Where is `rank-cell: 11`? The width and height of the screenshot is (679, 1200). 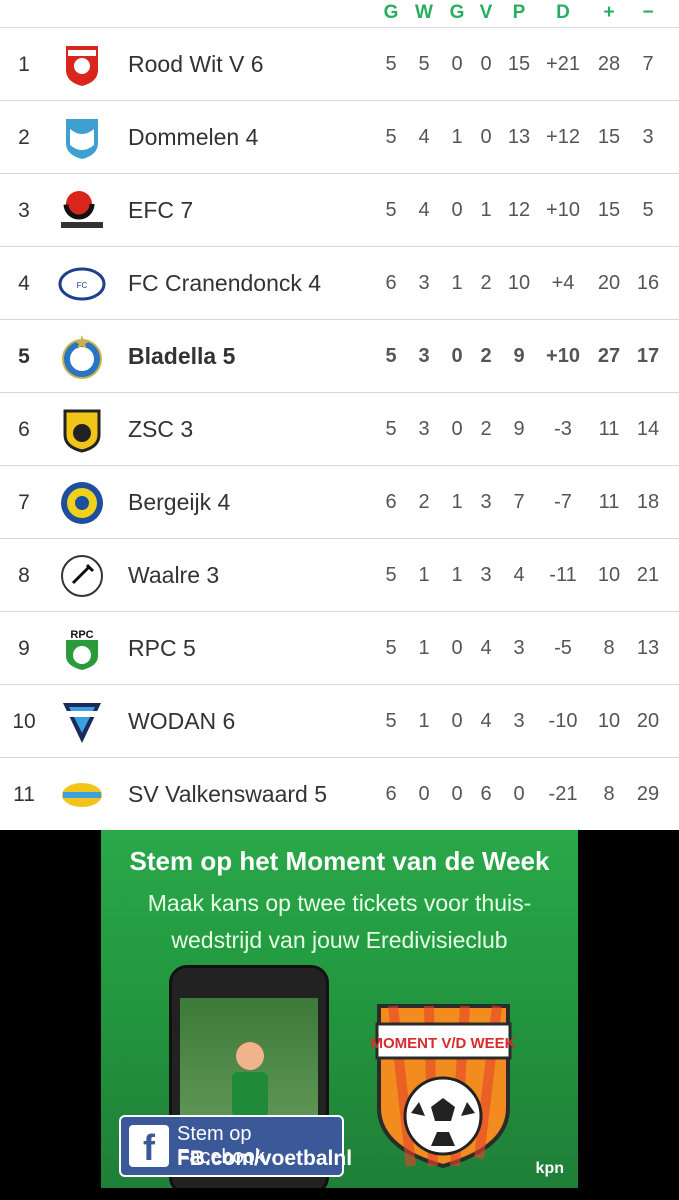
rank-cell: 11 is located at coordinates (24, 794).